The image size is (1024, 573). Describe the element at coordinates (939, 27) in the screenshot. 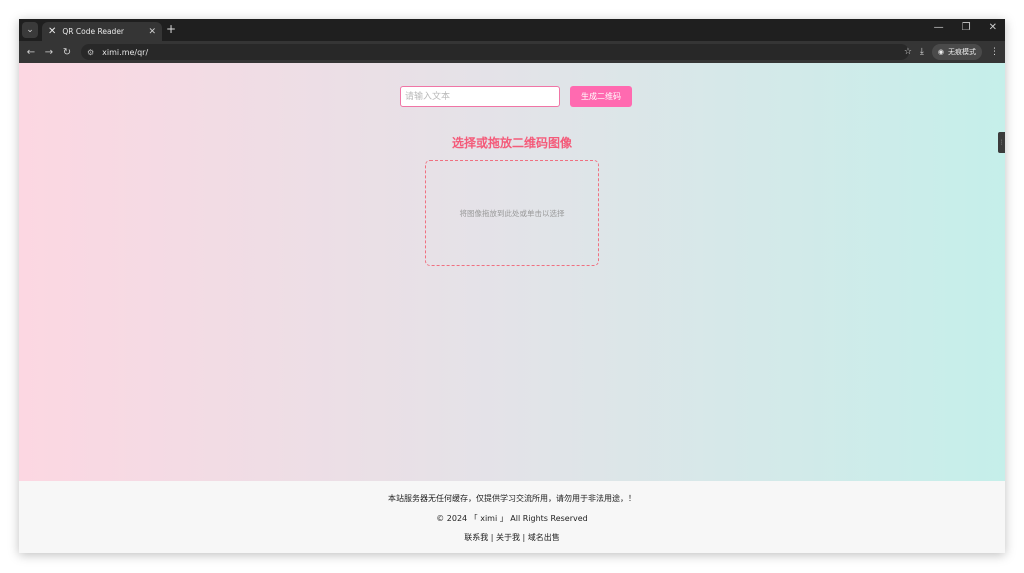

I see `minimize-icon: —` at that location.